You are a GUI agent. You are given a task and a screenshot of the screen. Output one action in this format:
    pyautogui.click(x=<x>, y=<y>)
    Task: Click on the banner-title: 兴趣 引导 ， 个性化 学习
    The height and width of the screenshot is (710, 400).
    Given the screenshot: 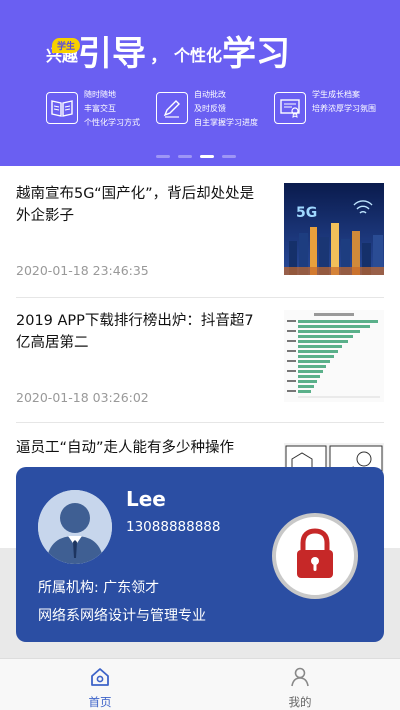 What is the action you would take?
    pyautogui.click(x=168, y=54)
    